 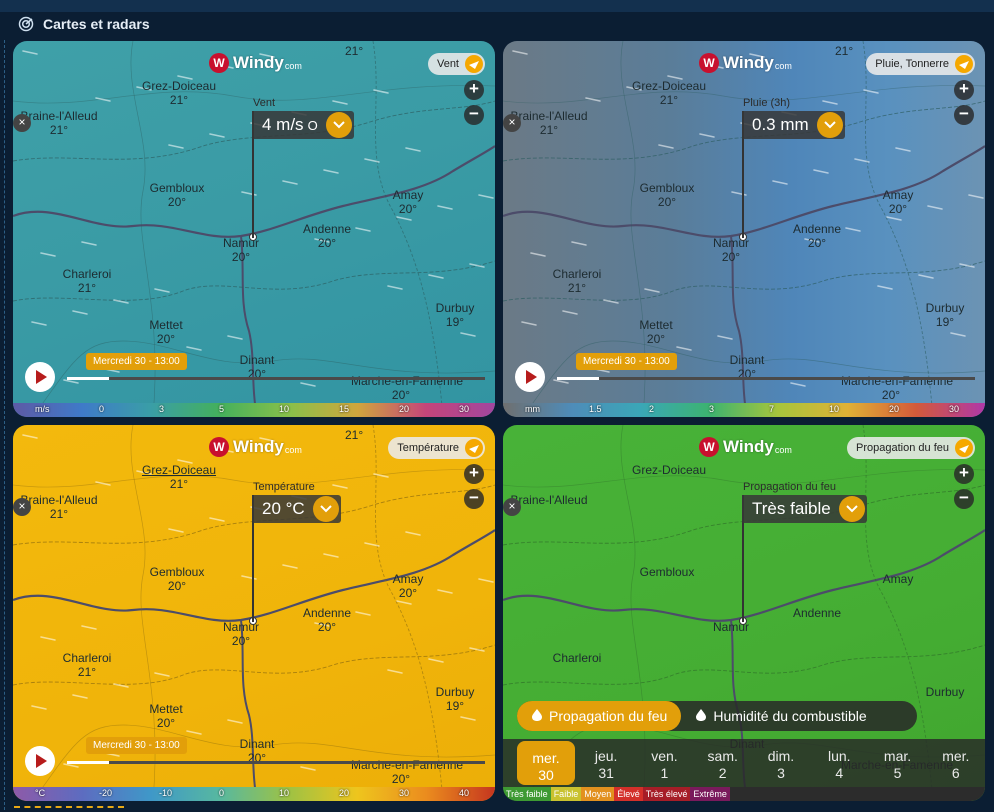 What do you see at coordinates (546, 763) in the screenshot?
I see `day-button: mer. 30` at bounding box center [546, 763].